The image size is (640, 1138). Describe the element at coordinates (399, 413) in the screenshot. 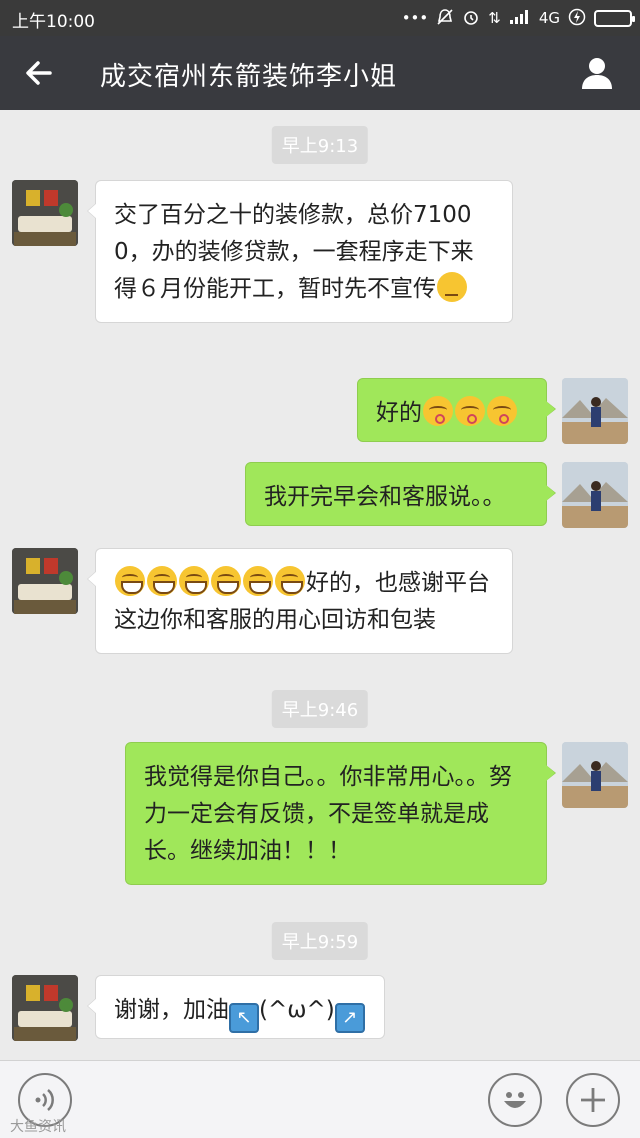

I see `message-text: 好的` at that location.